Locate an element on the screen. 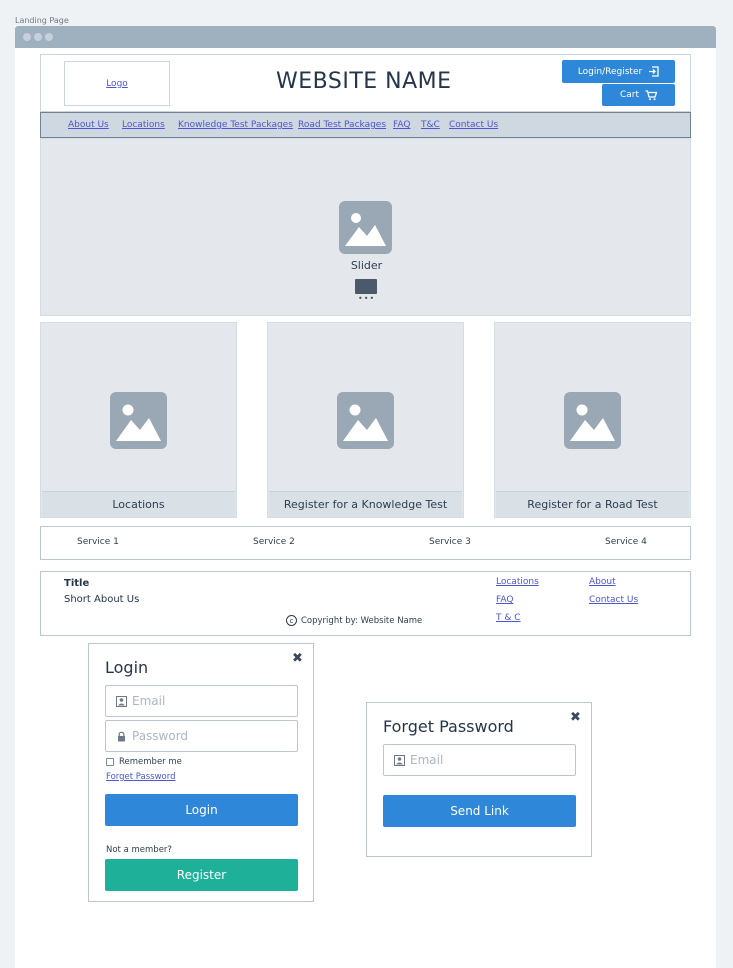  footer-copyright: c Copyright by: Website Name is located at coordinates (354, 620).